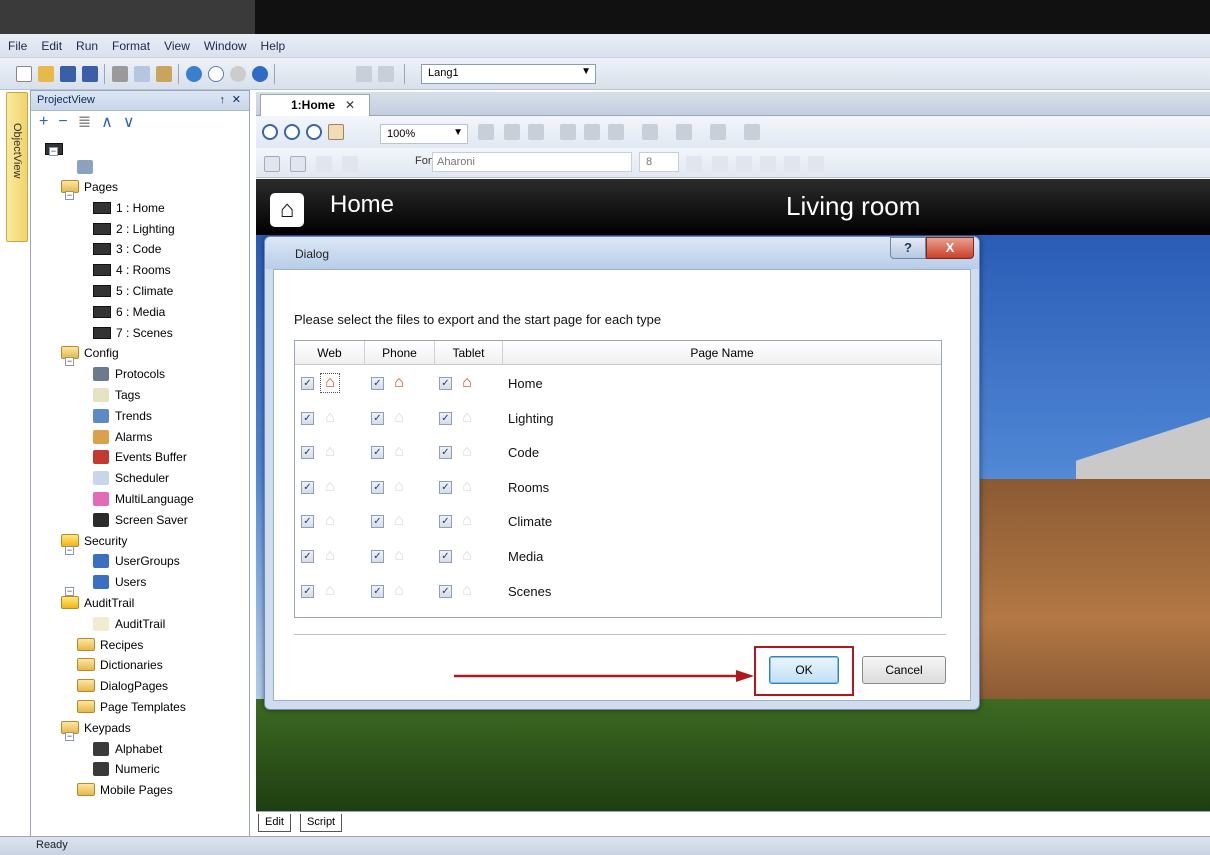 Image resolution: width=1210 pixels, height=855 pixels. I want to click on run-icon, so click(194, 74).